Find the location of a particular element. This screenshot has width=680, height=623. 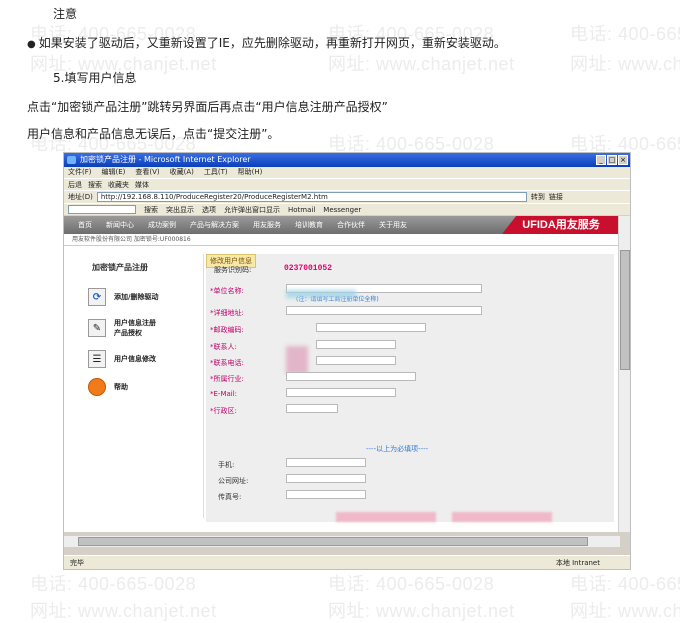

sidebar-item-register: ✎ 用户信息注册 产品授权 is located at coordinates (122, 328).